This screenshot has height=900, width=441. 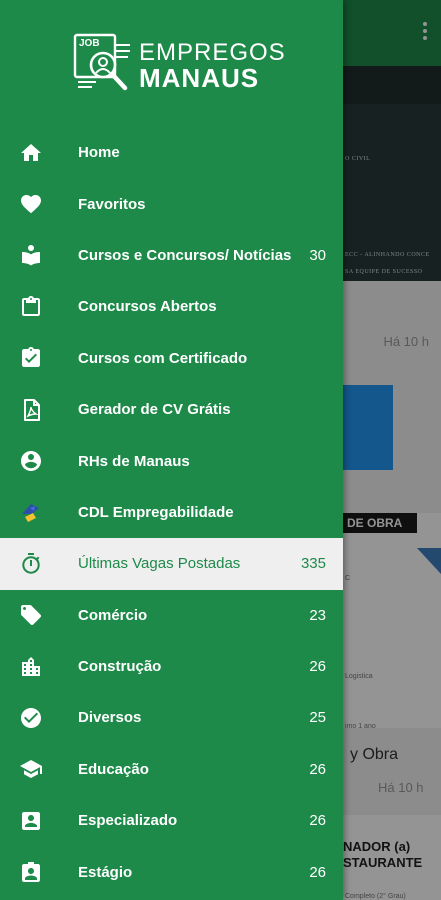 What do you see at coordinates (113, 769) in the screenshot?
I see `menu-item-label: Educação` at bounding box center [113, 769].